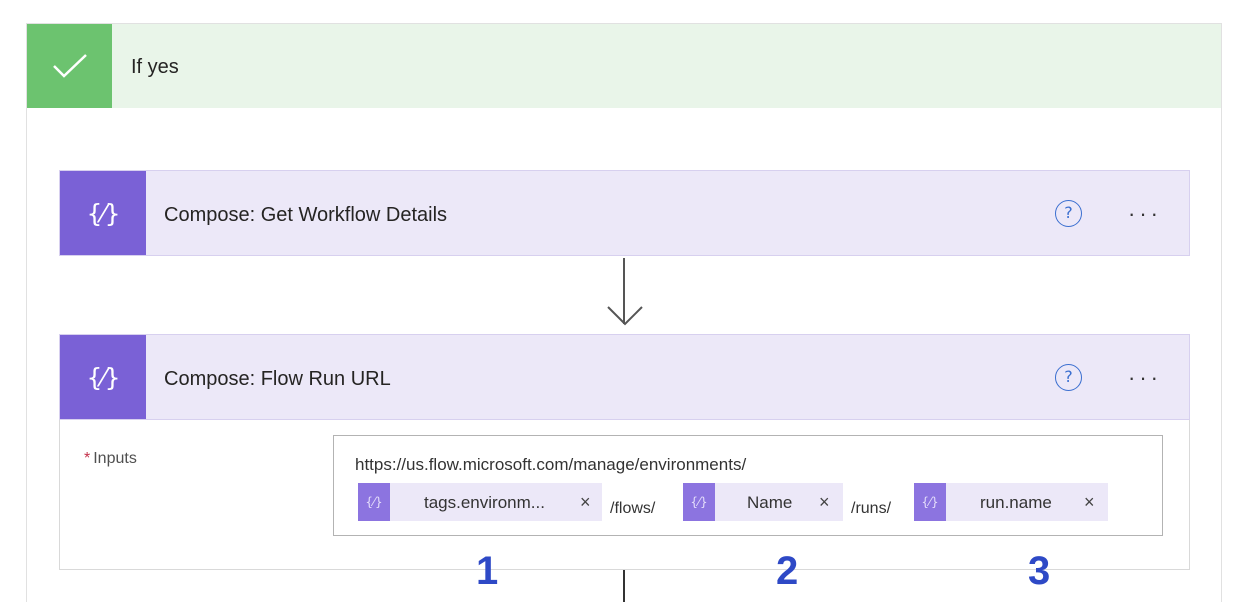  I want to click on token-label: Name, so click(770, 502).